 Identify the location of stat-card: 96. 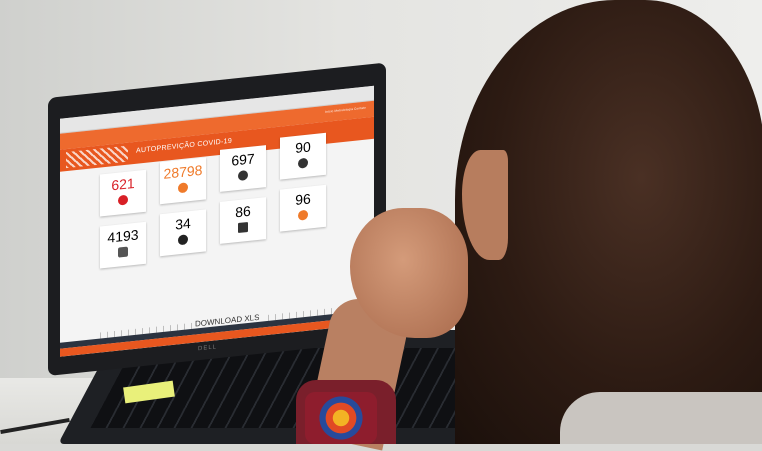
(303, 208).